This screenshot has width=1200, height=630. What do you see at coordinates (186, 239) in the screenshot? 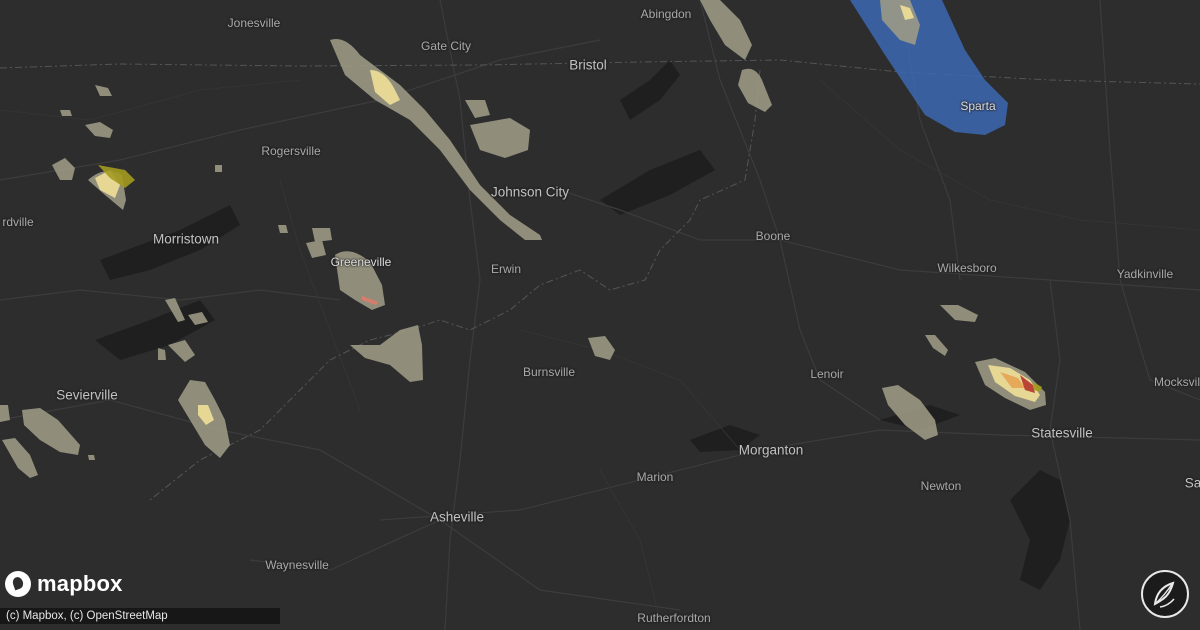
I see `city-label: Morristown` at bounding box center [186, 239].